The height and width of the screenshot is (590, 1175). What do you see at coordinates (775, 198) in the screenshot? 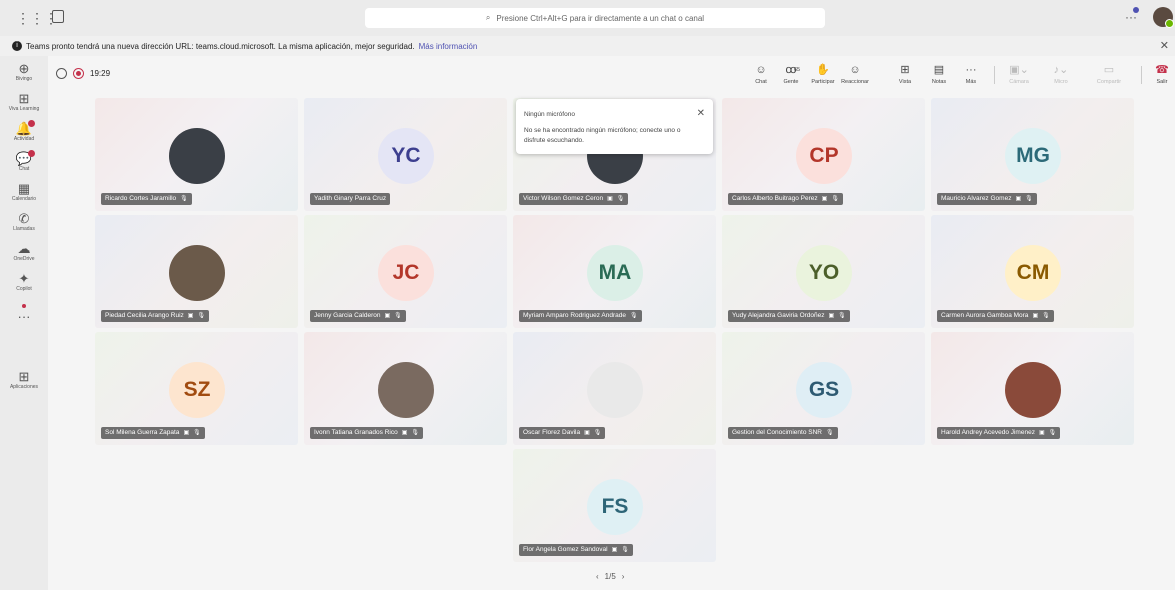
I see `participant-name: Carlos Alberto Buitrago Perez` at bounding box center [775, 198].